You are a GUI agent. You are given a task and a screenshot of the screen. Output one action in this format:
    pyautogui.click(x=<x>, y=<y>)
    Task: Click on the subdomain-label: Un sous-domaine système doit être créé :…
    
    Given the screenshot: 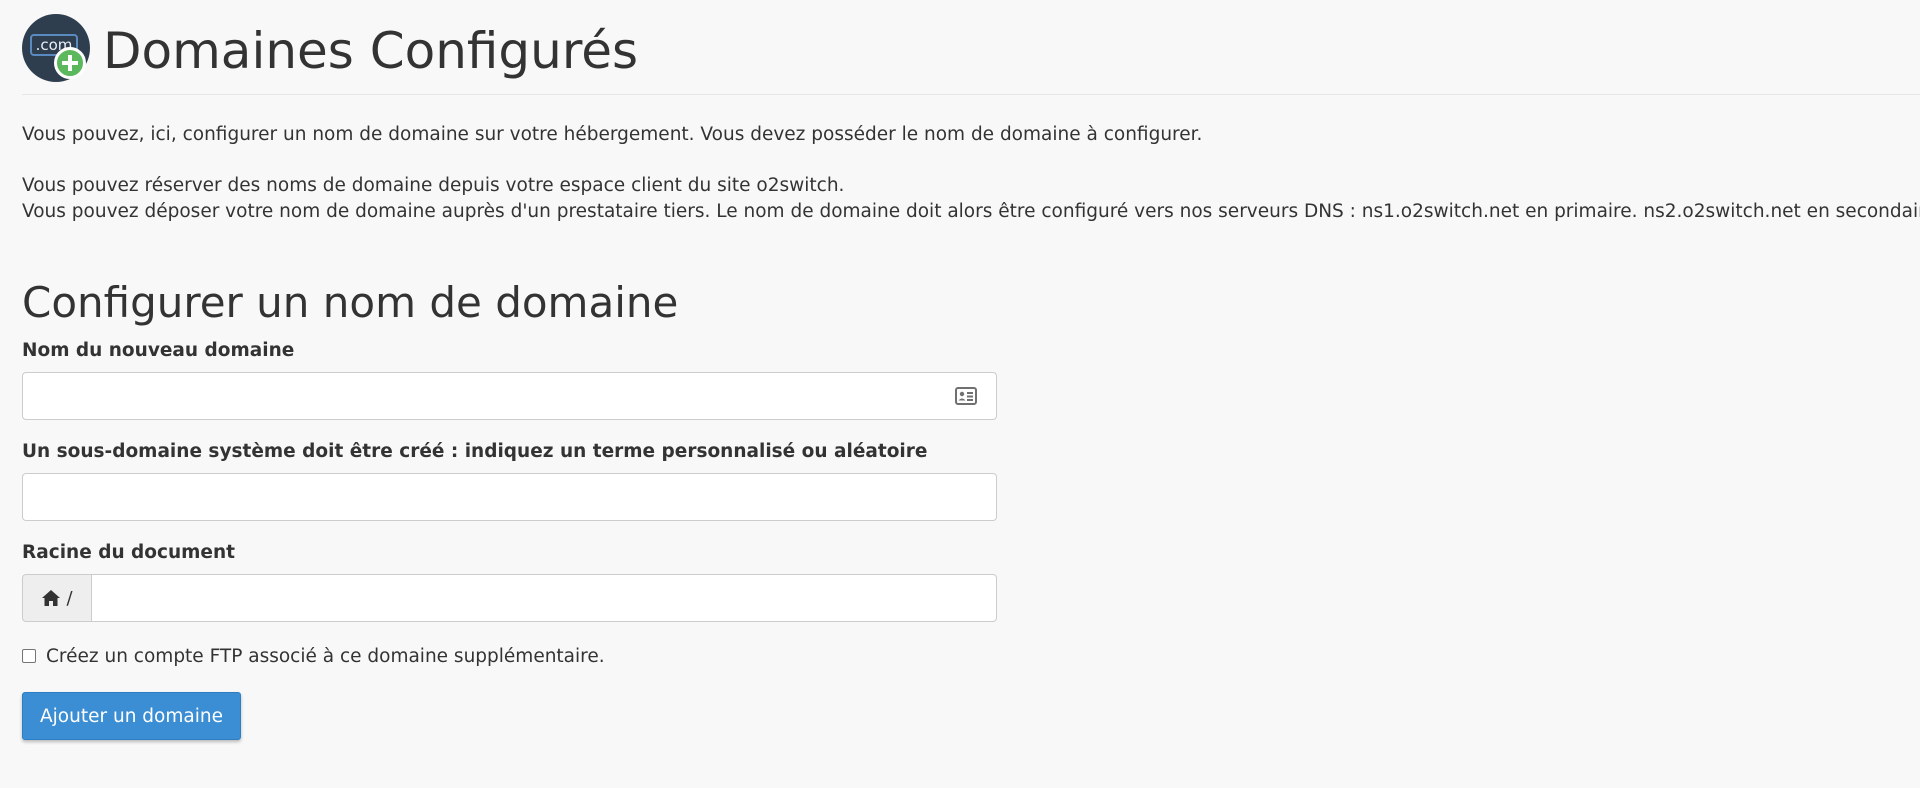 What is the action you would take?
    pyautogui.click(x=475, y=451)
    